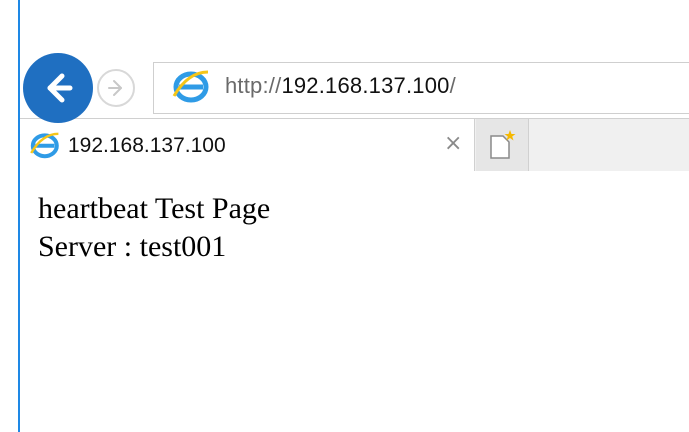 This screenshot has height=432, width=689. I want to click on url-host: 192.168.137.100, so click(365, 85).